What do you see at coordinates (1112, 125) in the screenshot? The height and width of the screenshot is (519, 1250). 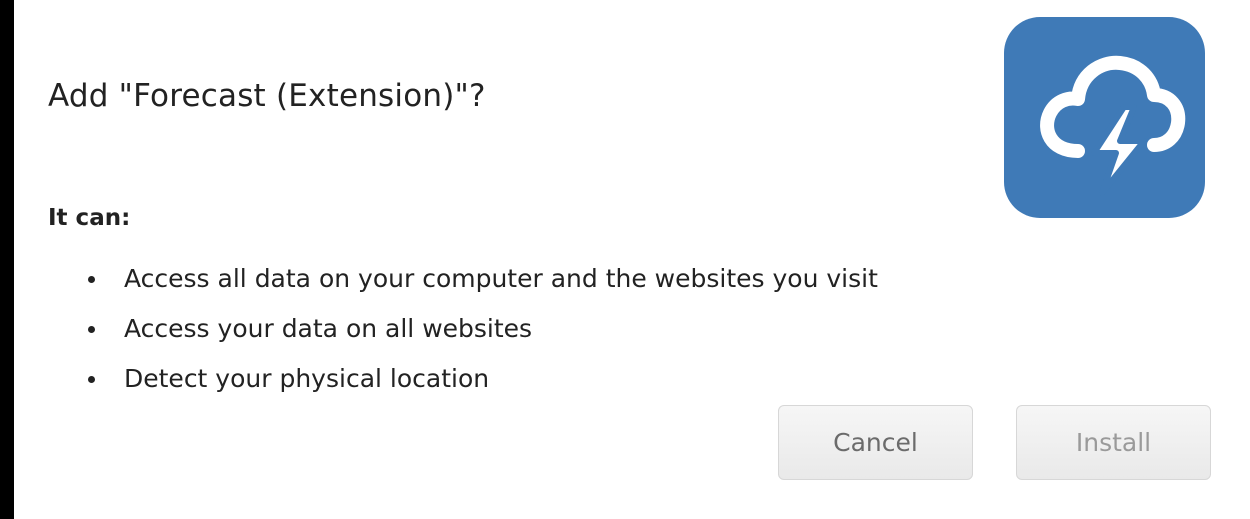 I see `cloud-lightning-icon` at bounding box center [1112, 125].